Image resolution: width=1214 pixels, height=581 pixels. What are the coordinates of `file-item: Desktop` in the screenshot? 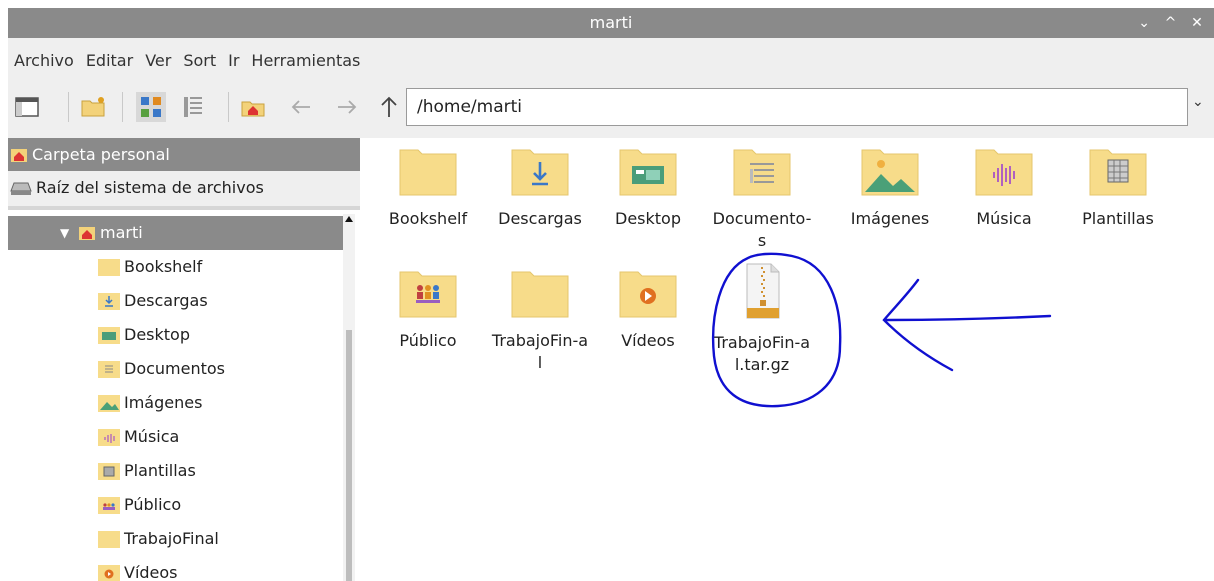 It's located at (648, 188).